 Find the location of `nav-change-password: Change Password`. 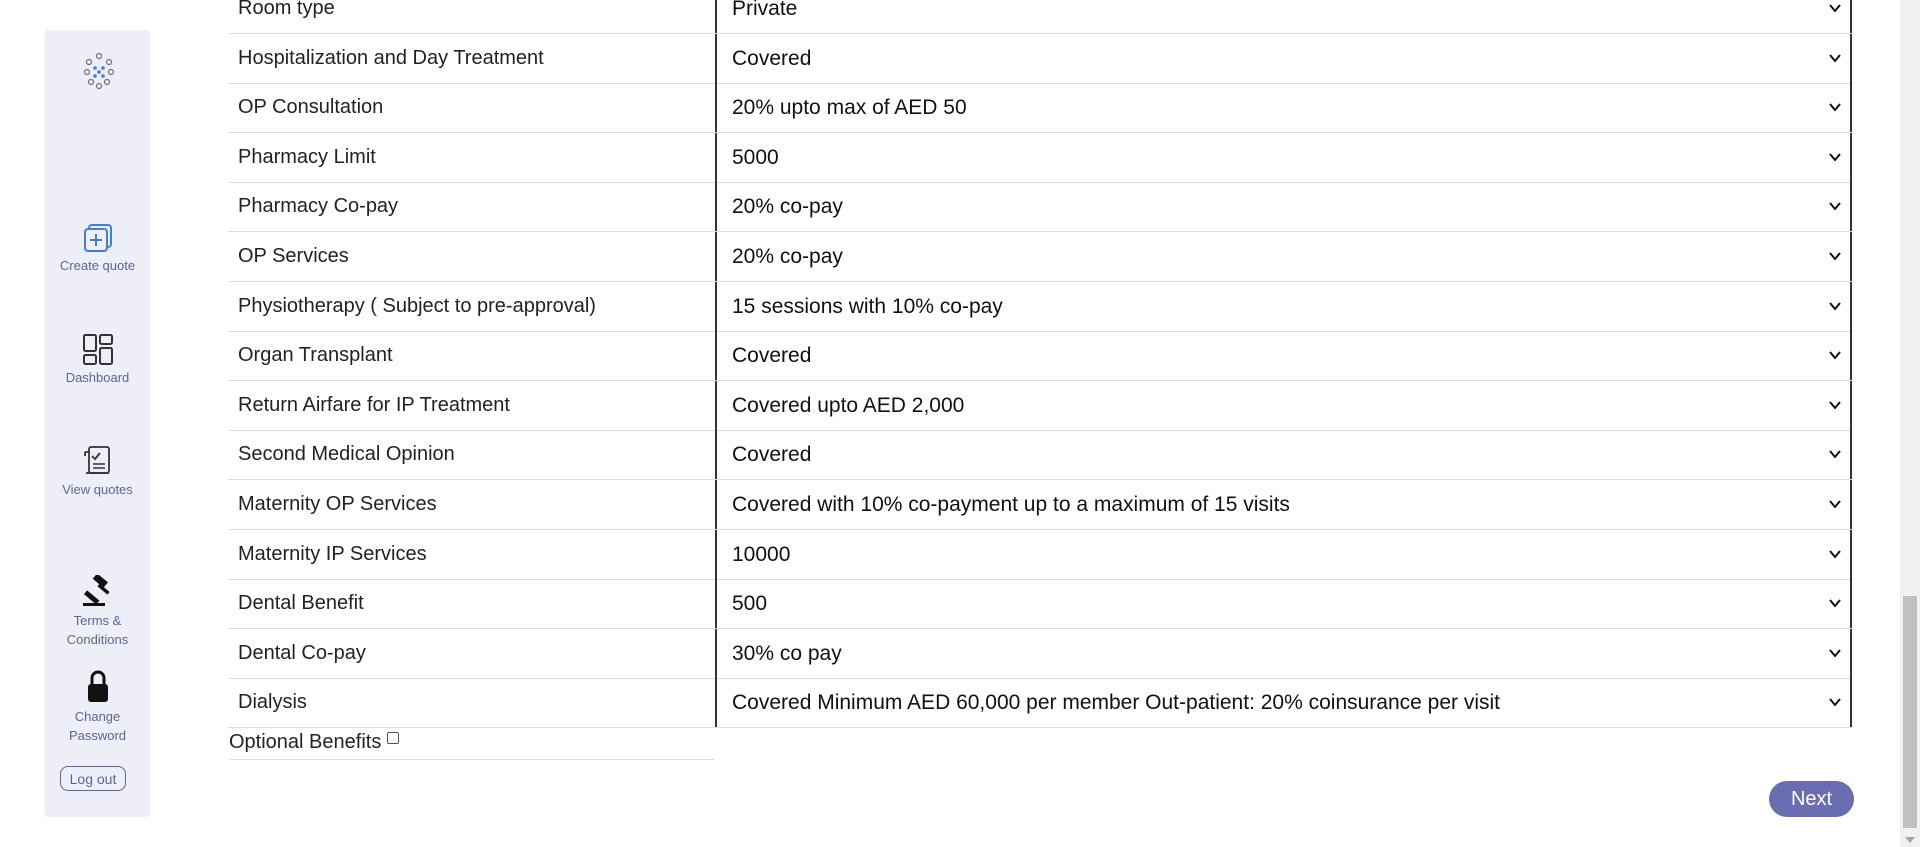

nav-change-password: Change Password is located at coordinates (97, 706).